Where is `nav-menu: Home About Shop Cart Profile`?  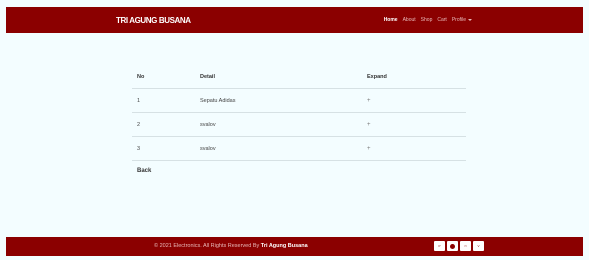
nav-menu: Home About Shop Cart Profile is located at coordinates (428, 20).